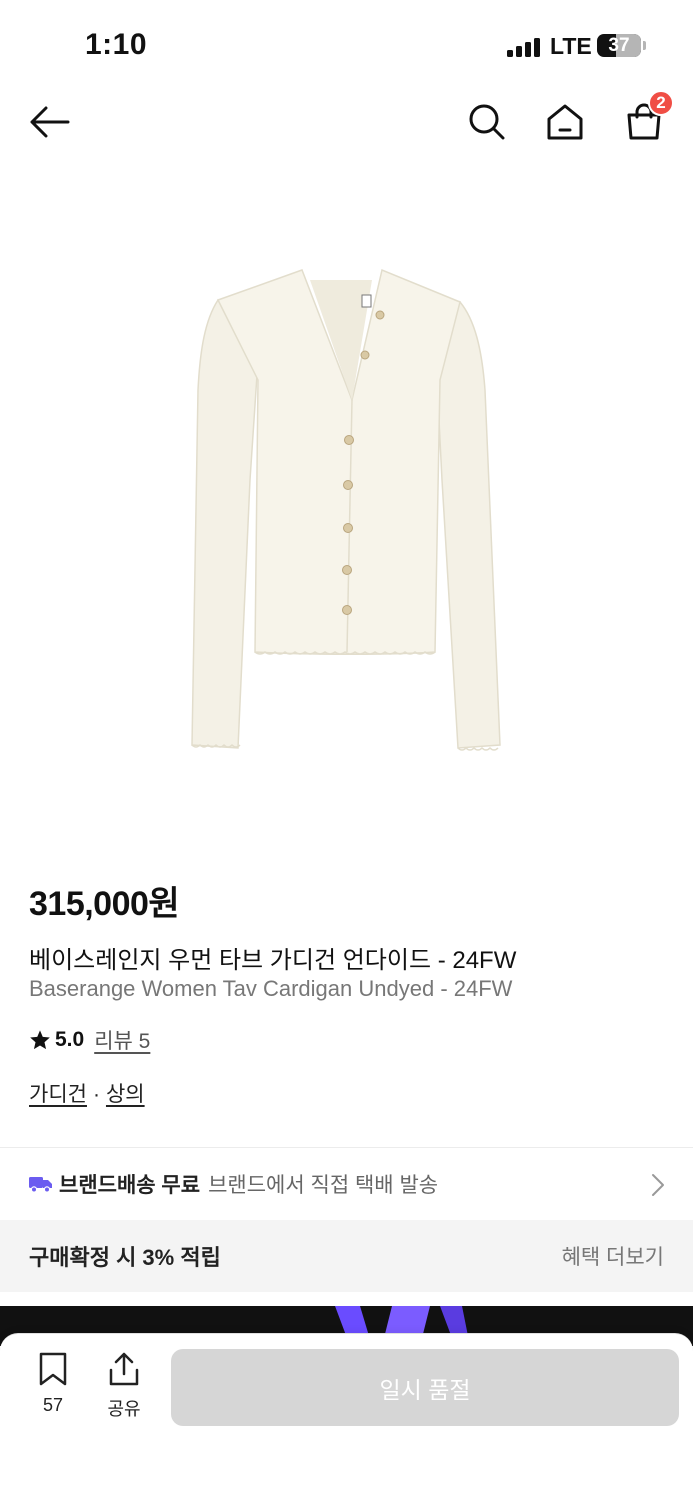  I want to click on bookmark-button: 57, so click(53, 1384).